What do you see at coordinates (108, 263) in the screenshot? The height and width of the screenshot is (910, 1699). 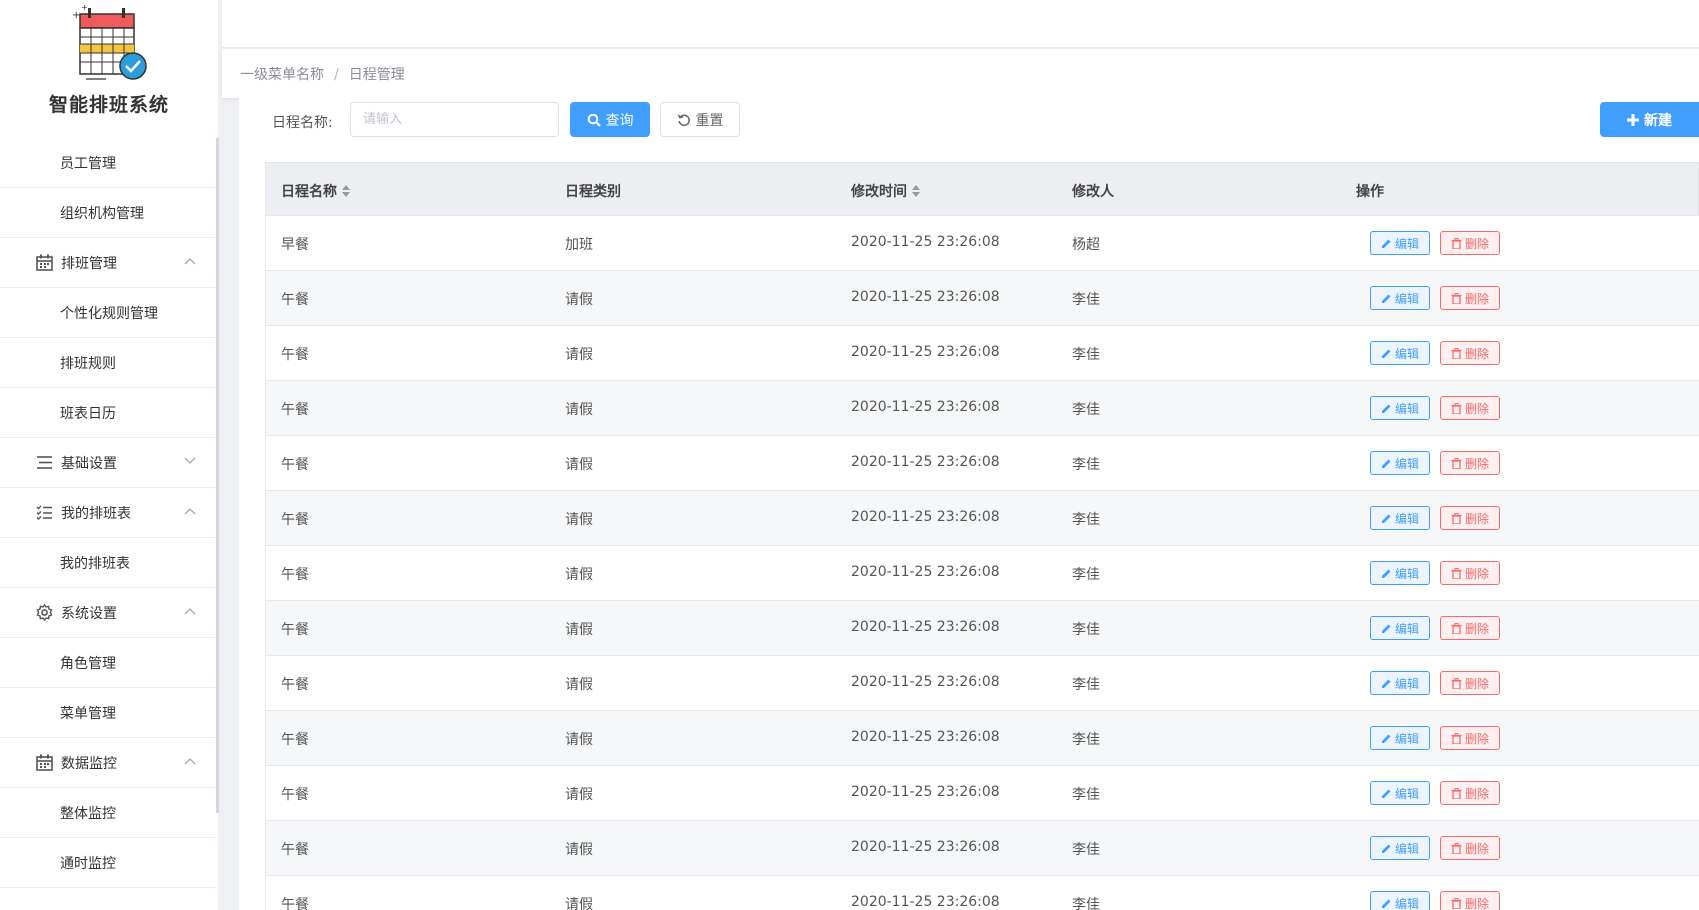 I see `sidebar-group: 排班管理` at bounding box center [108, 263].